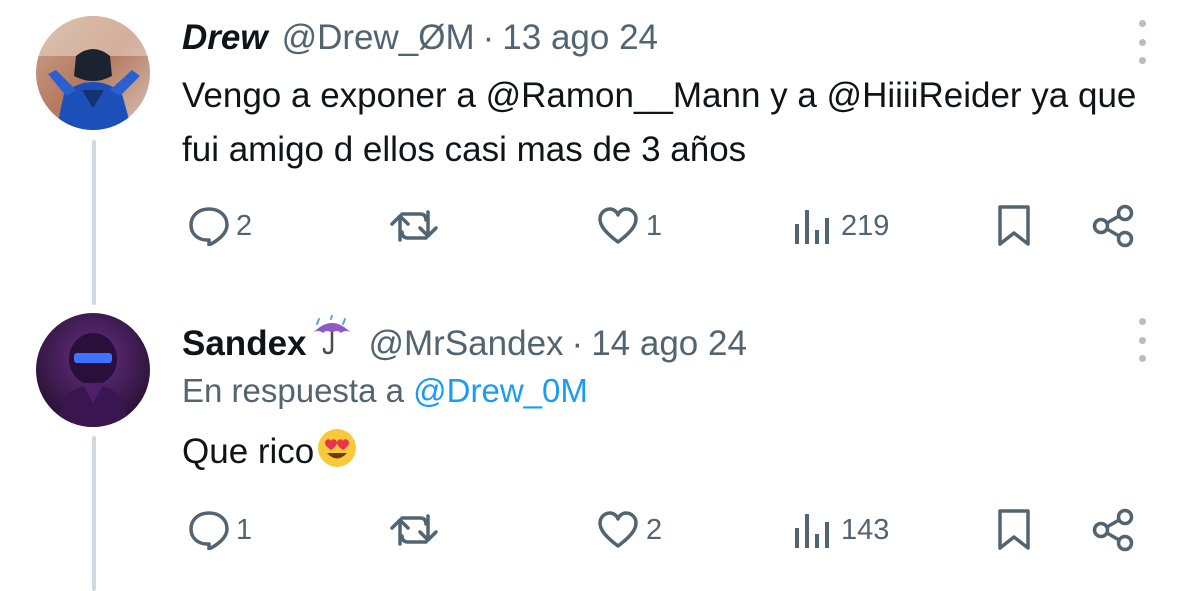 The width and height of the screenshot is (1200, 591). I want to click on tweet-text: Que rico, so click(662, 455).